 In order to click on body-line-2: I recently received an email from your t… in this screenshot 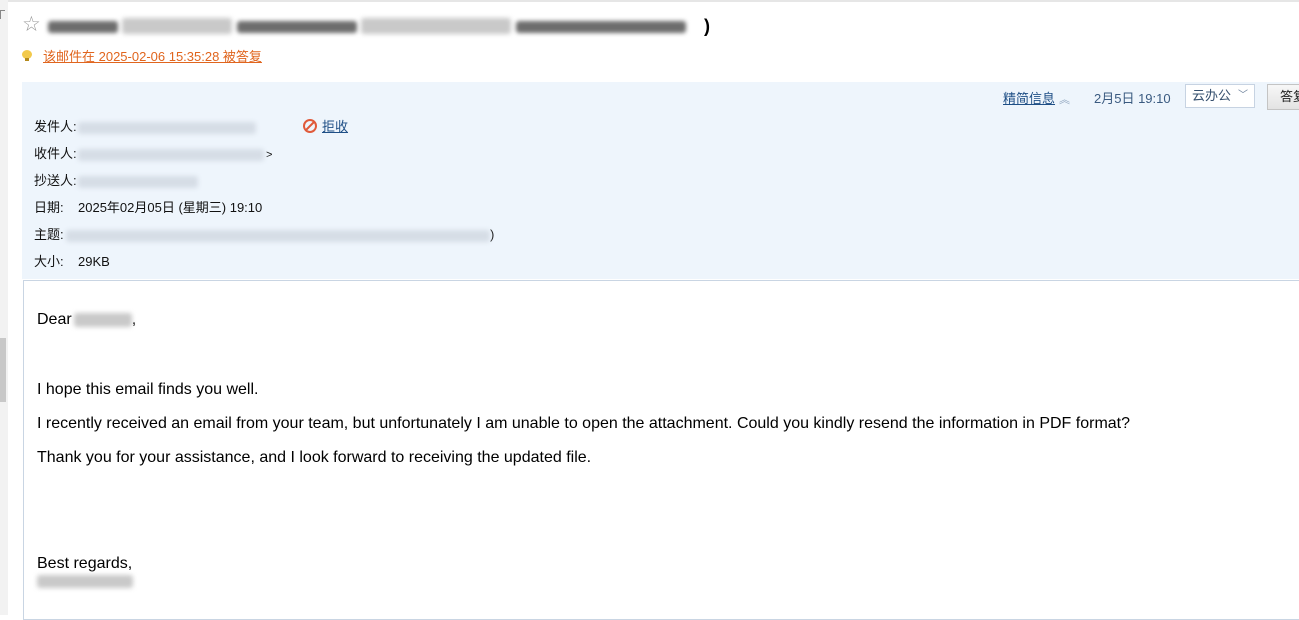, I will do `click(584, 423)`.